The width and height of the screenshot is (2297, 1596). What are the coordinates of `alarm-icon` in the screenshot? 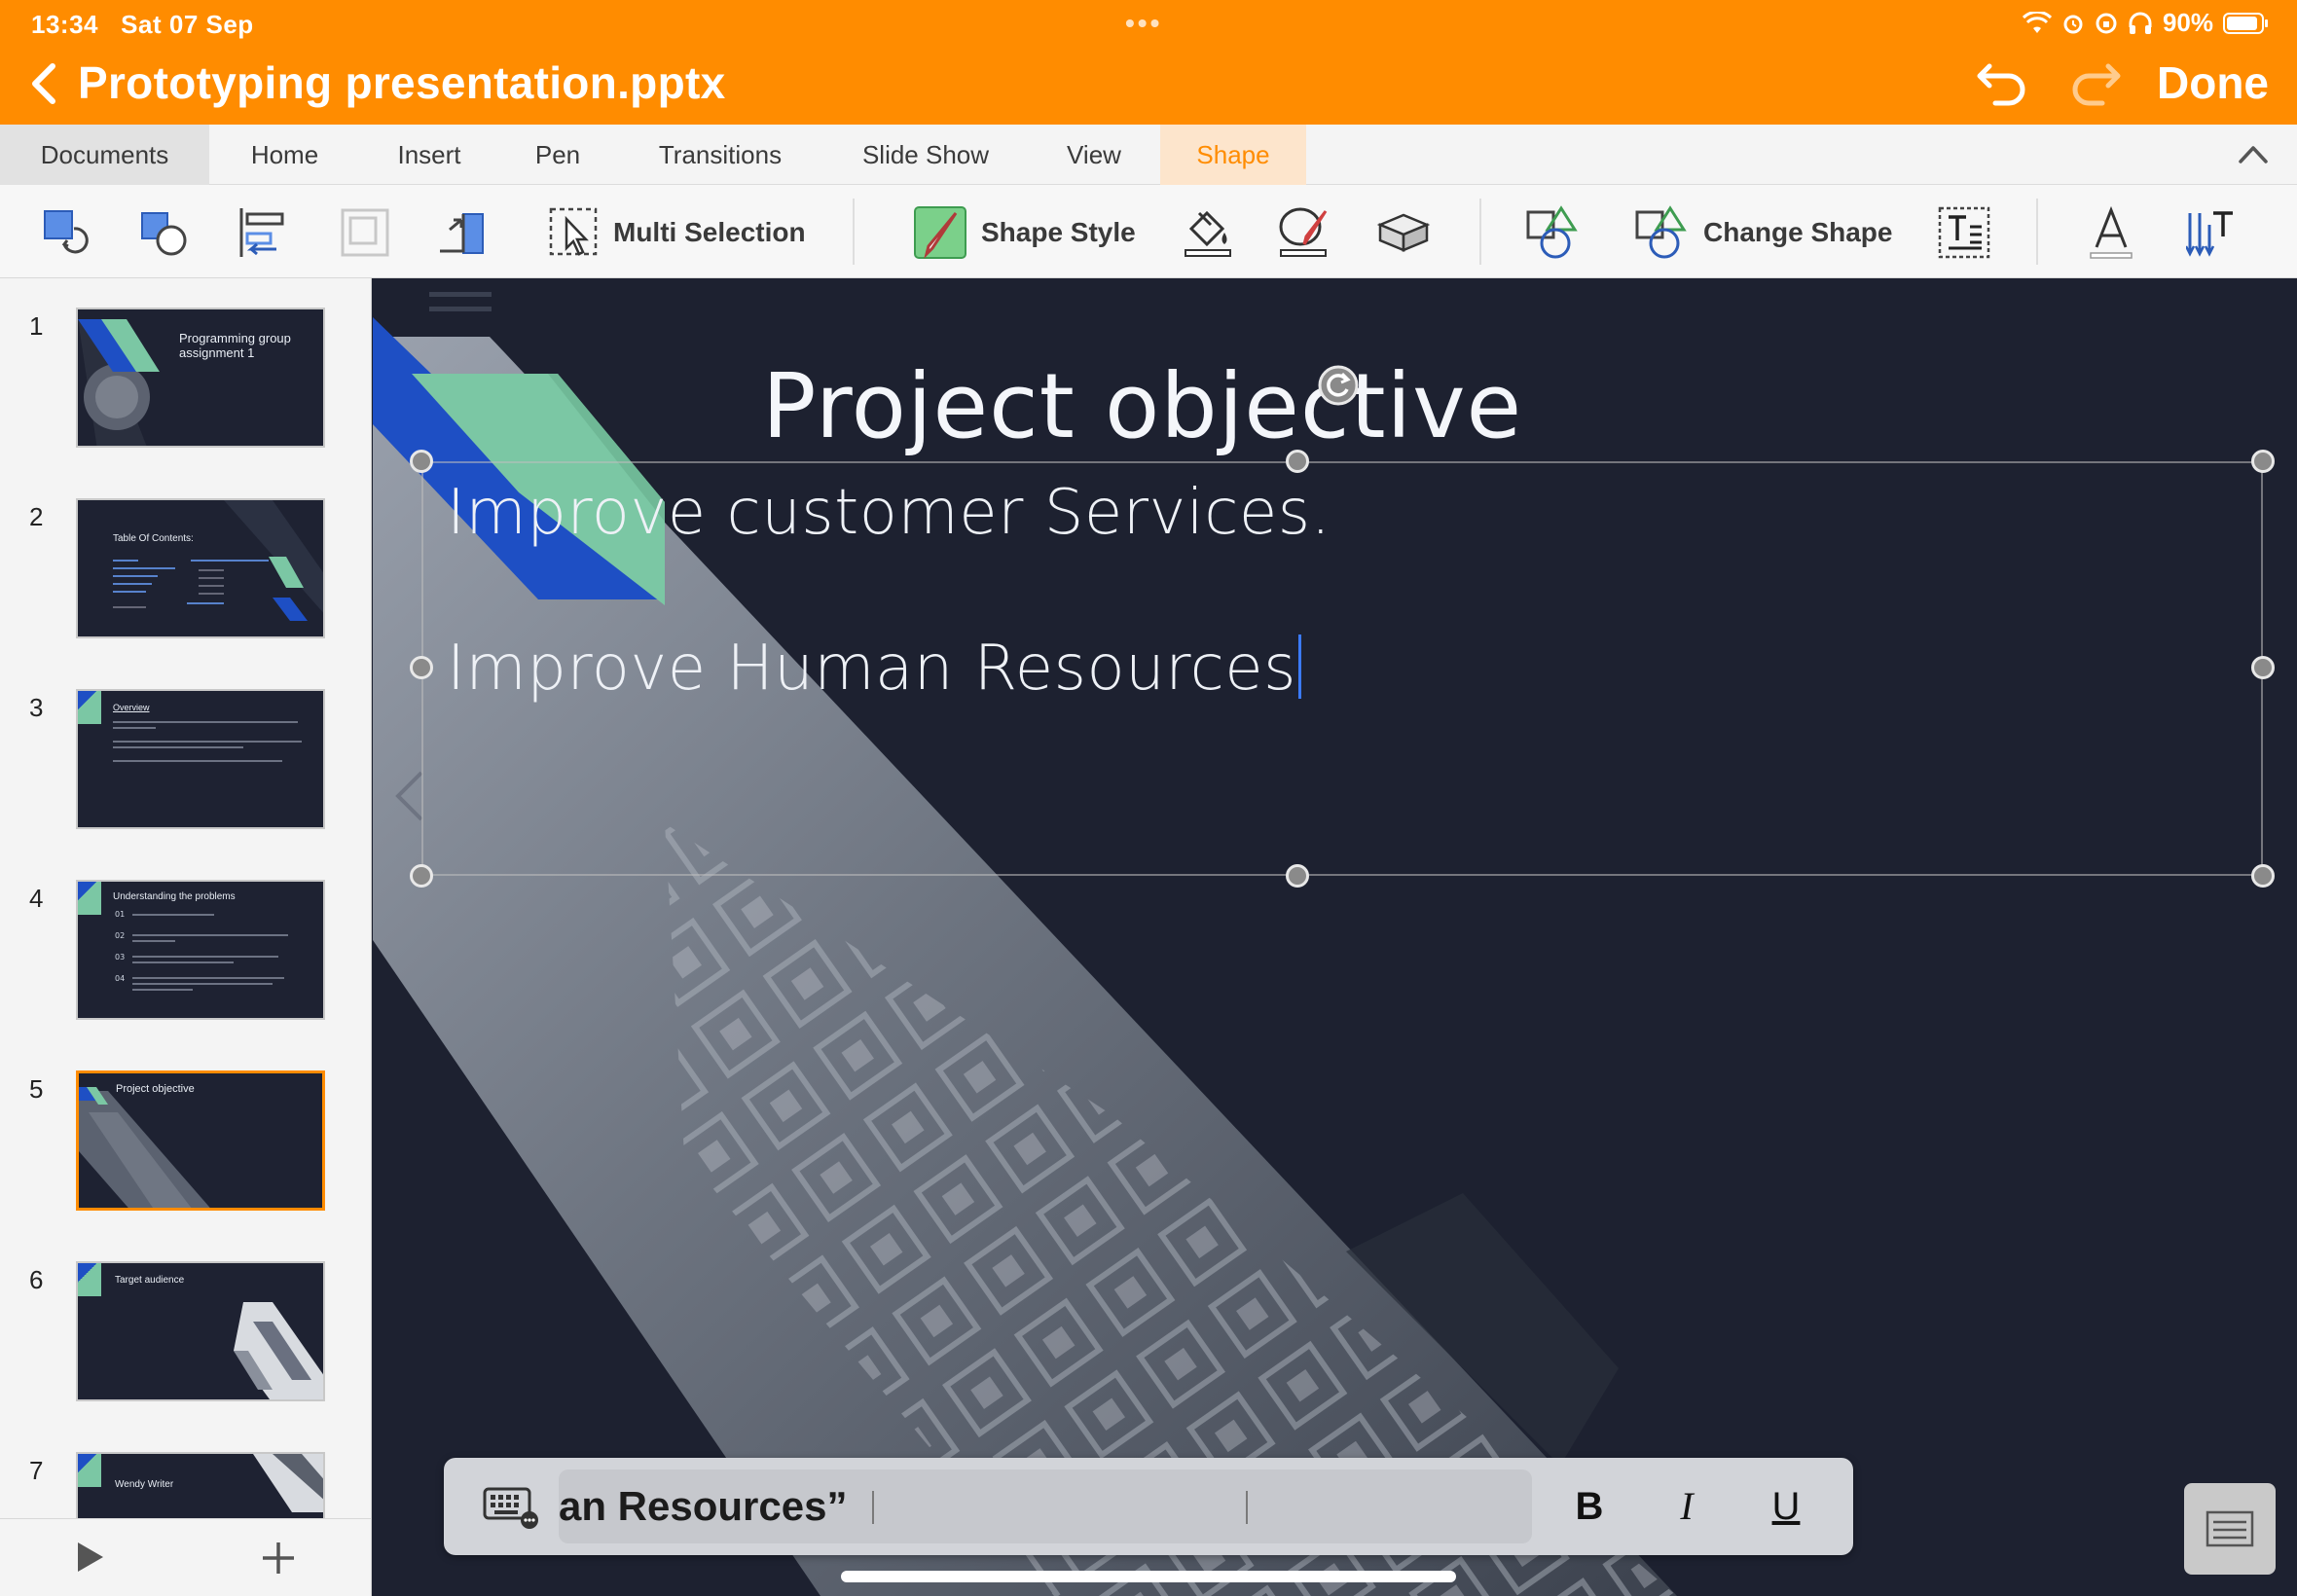 It's located at (2073, 24).